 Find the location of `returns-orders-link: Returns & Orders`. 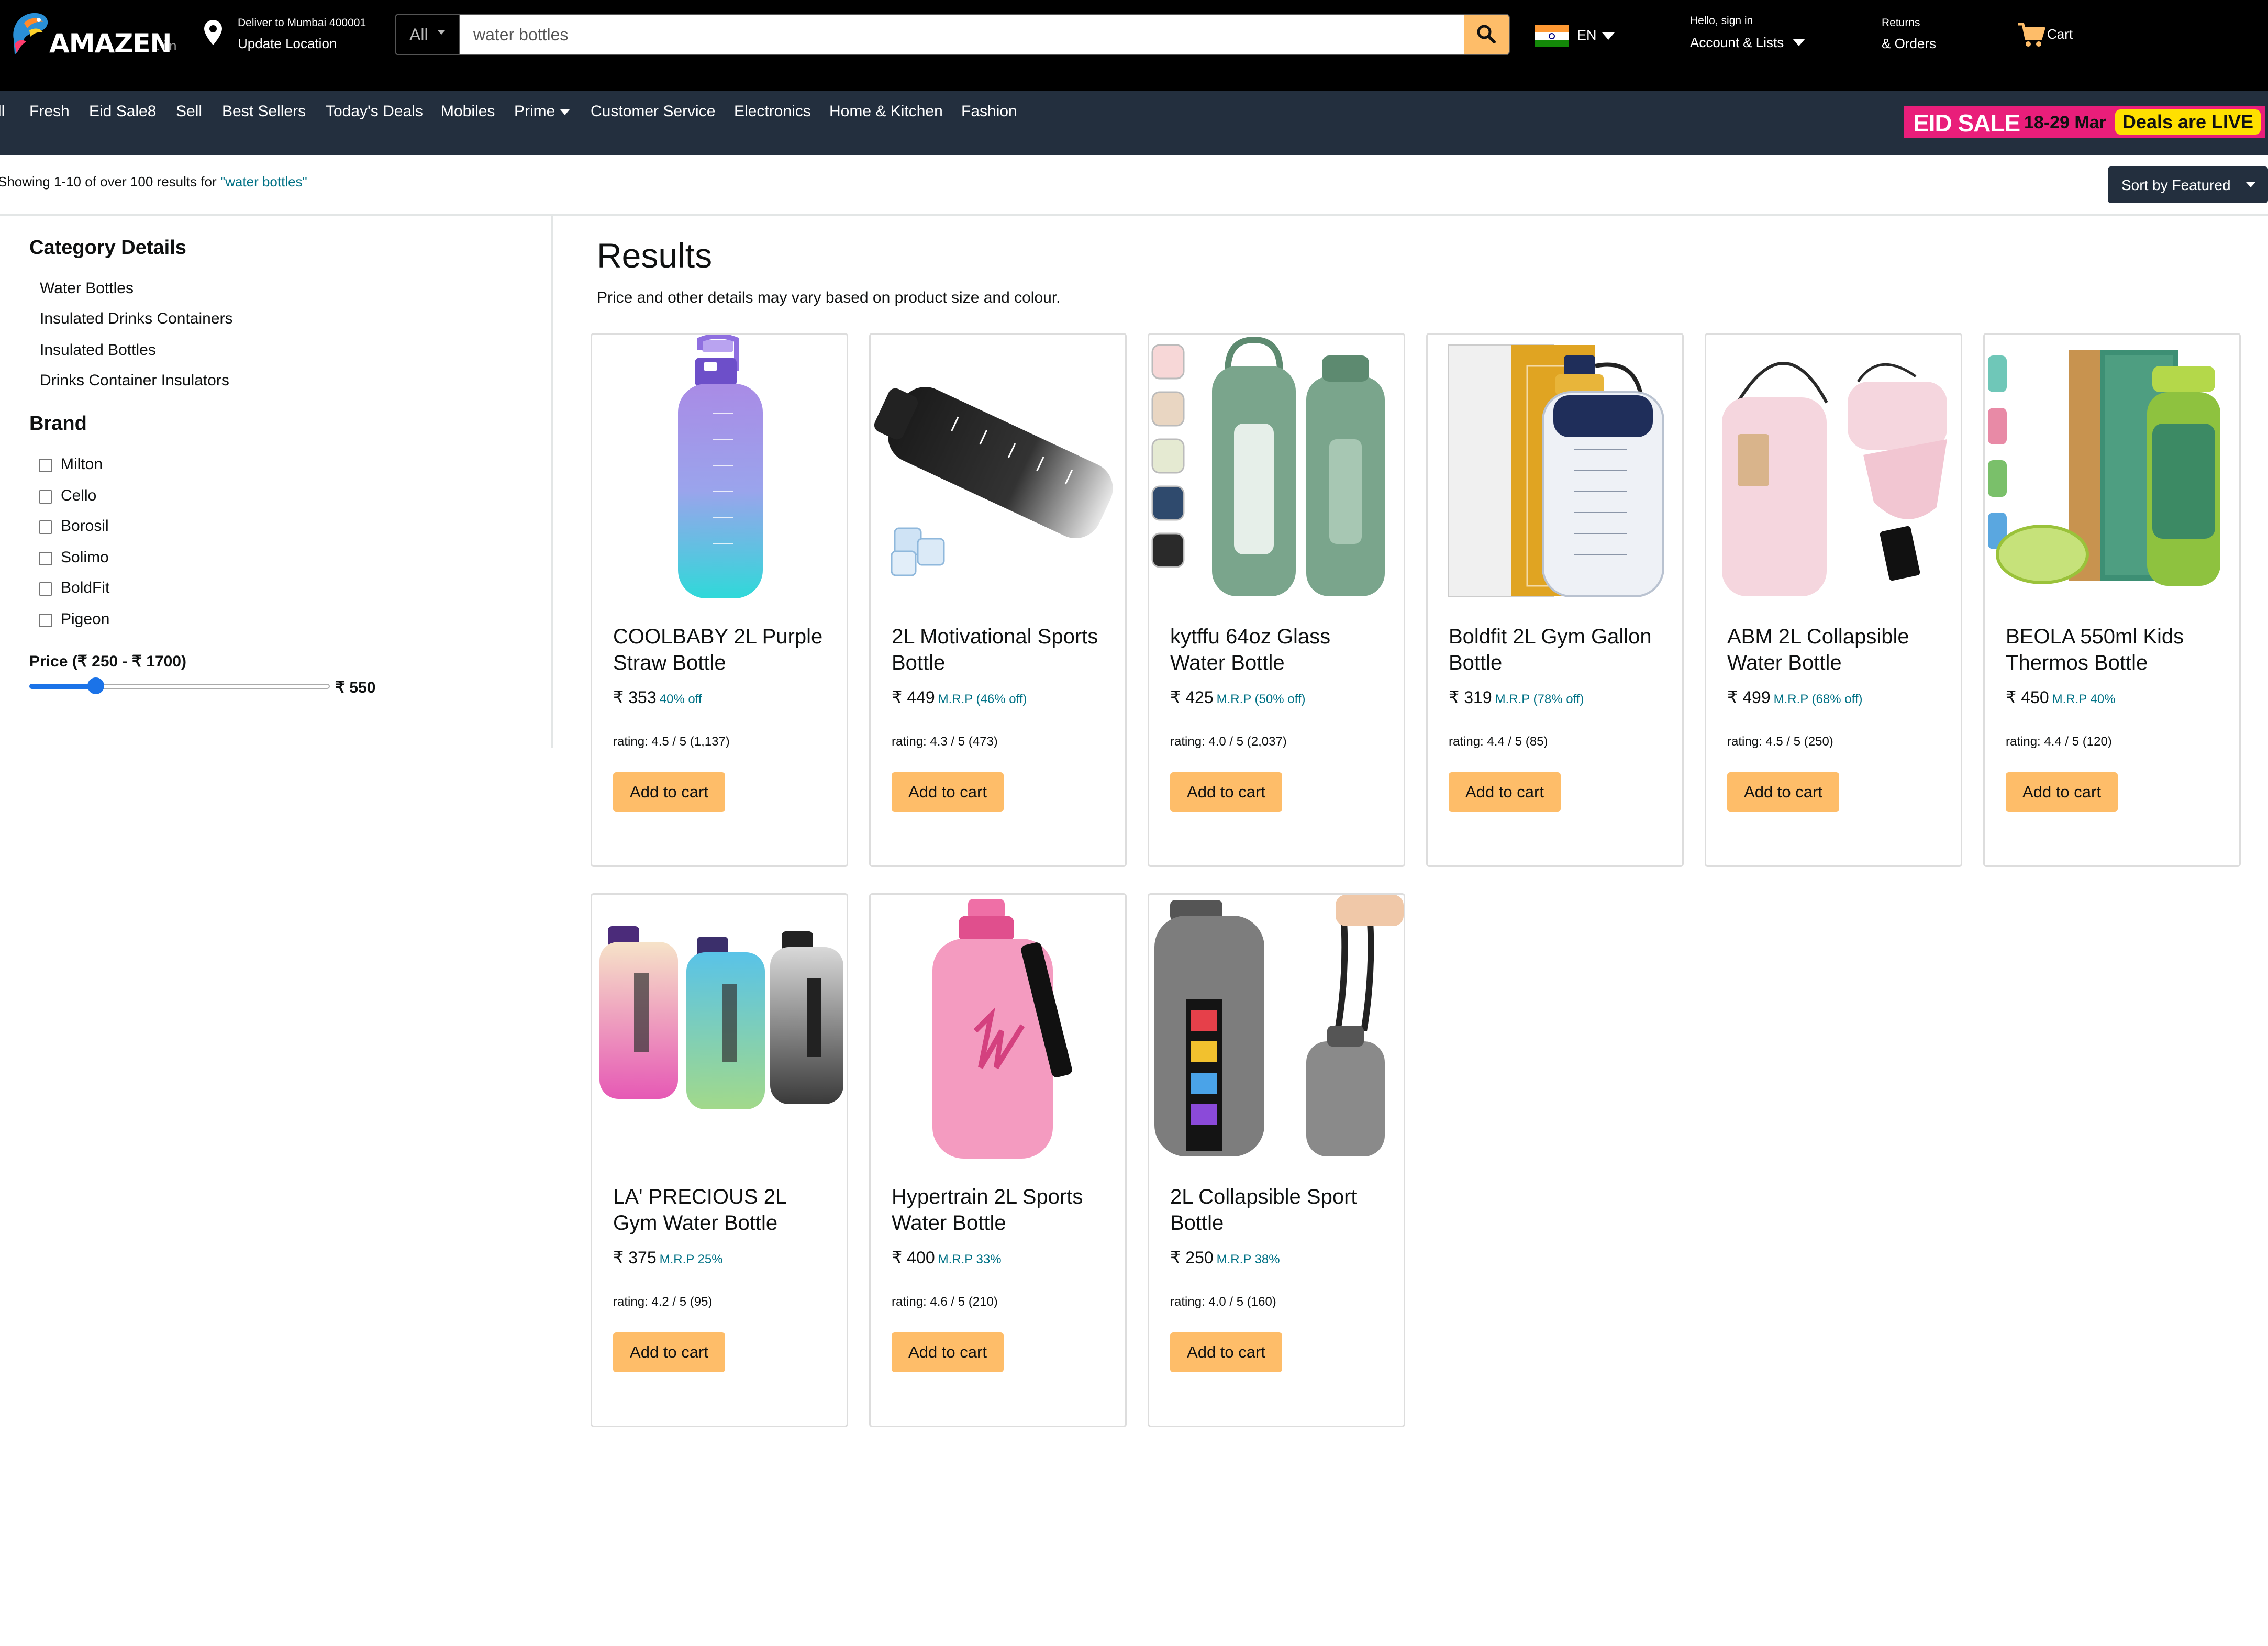

returns-orders-link: Returns & Orders is located at coordinates (1921, 38).